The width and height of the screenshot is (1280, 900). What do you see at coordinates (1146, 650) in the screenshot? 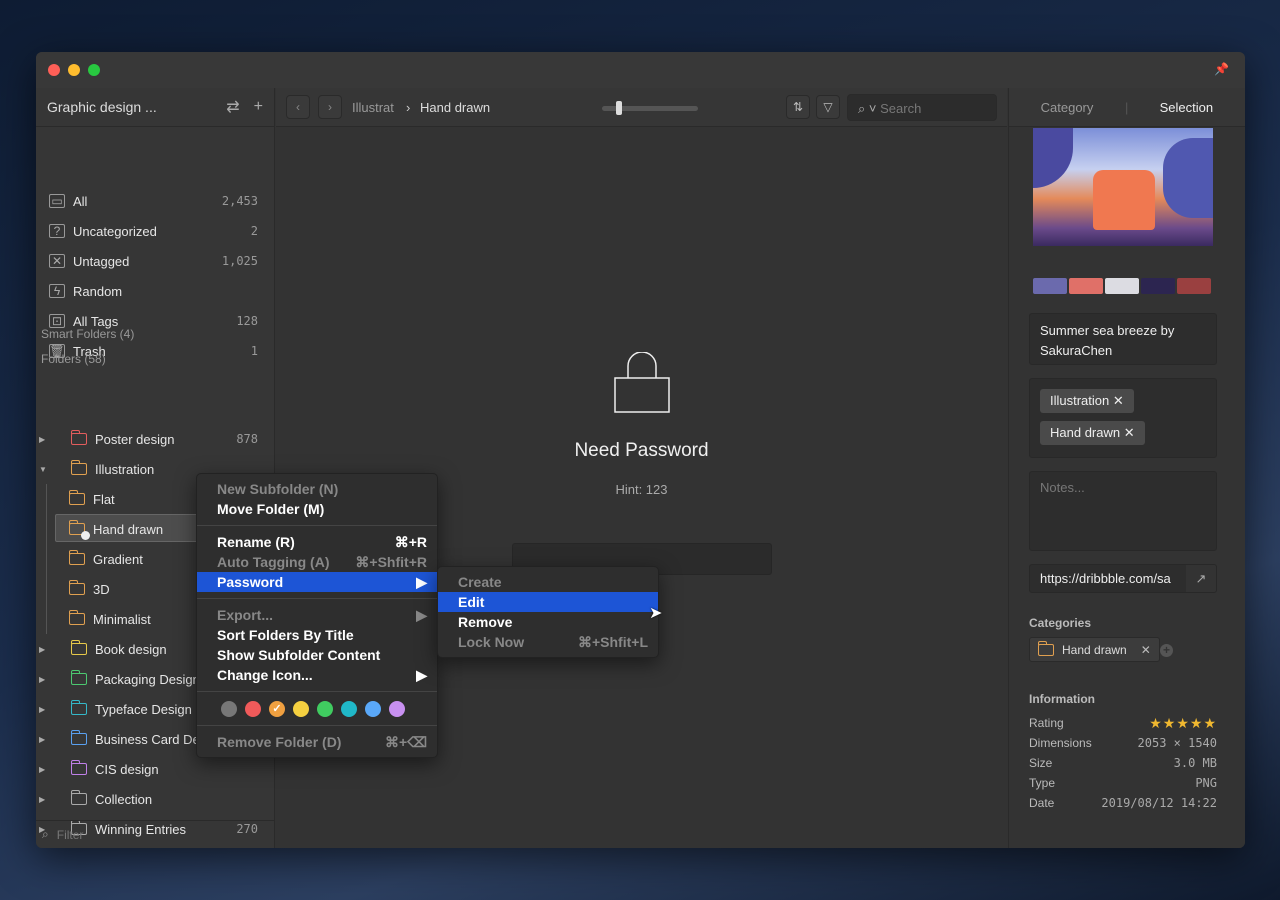
I see `remove-category-icon: ✕` at bounding box center [1146, 650].